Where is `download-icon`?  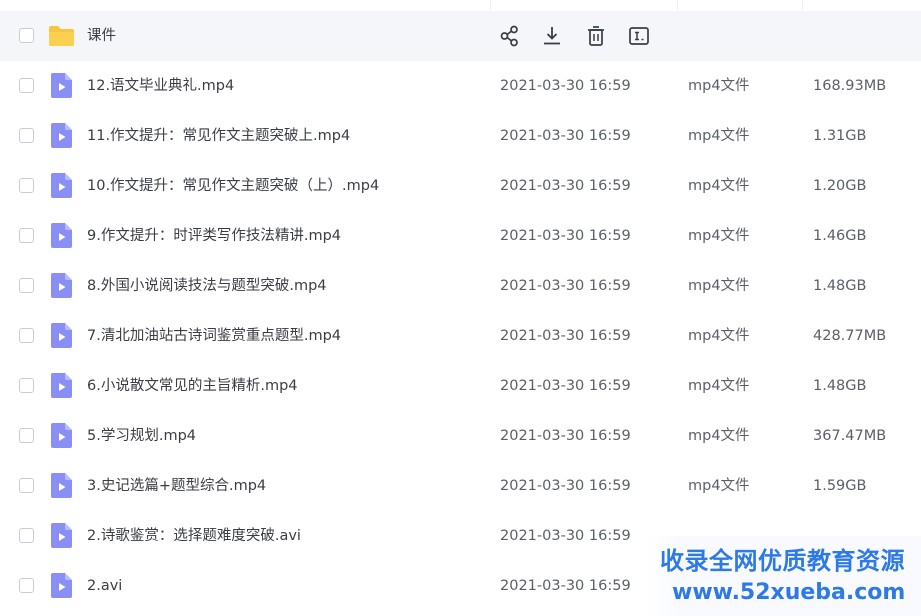 download-icon is located at coordinates (552, 36).